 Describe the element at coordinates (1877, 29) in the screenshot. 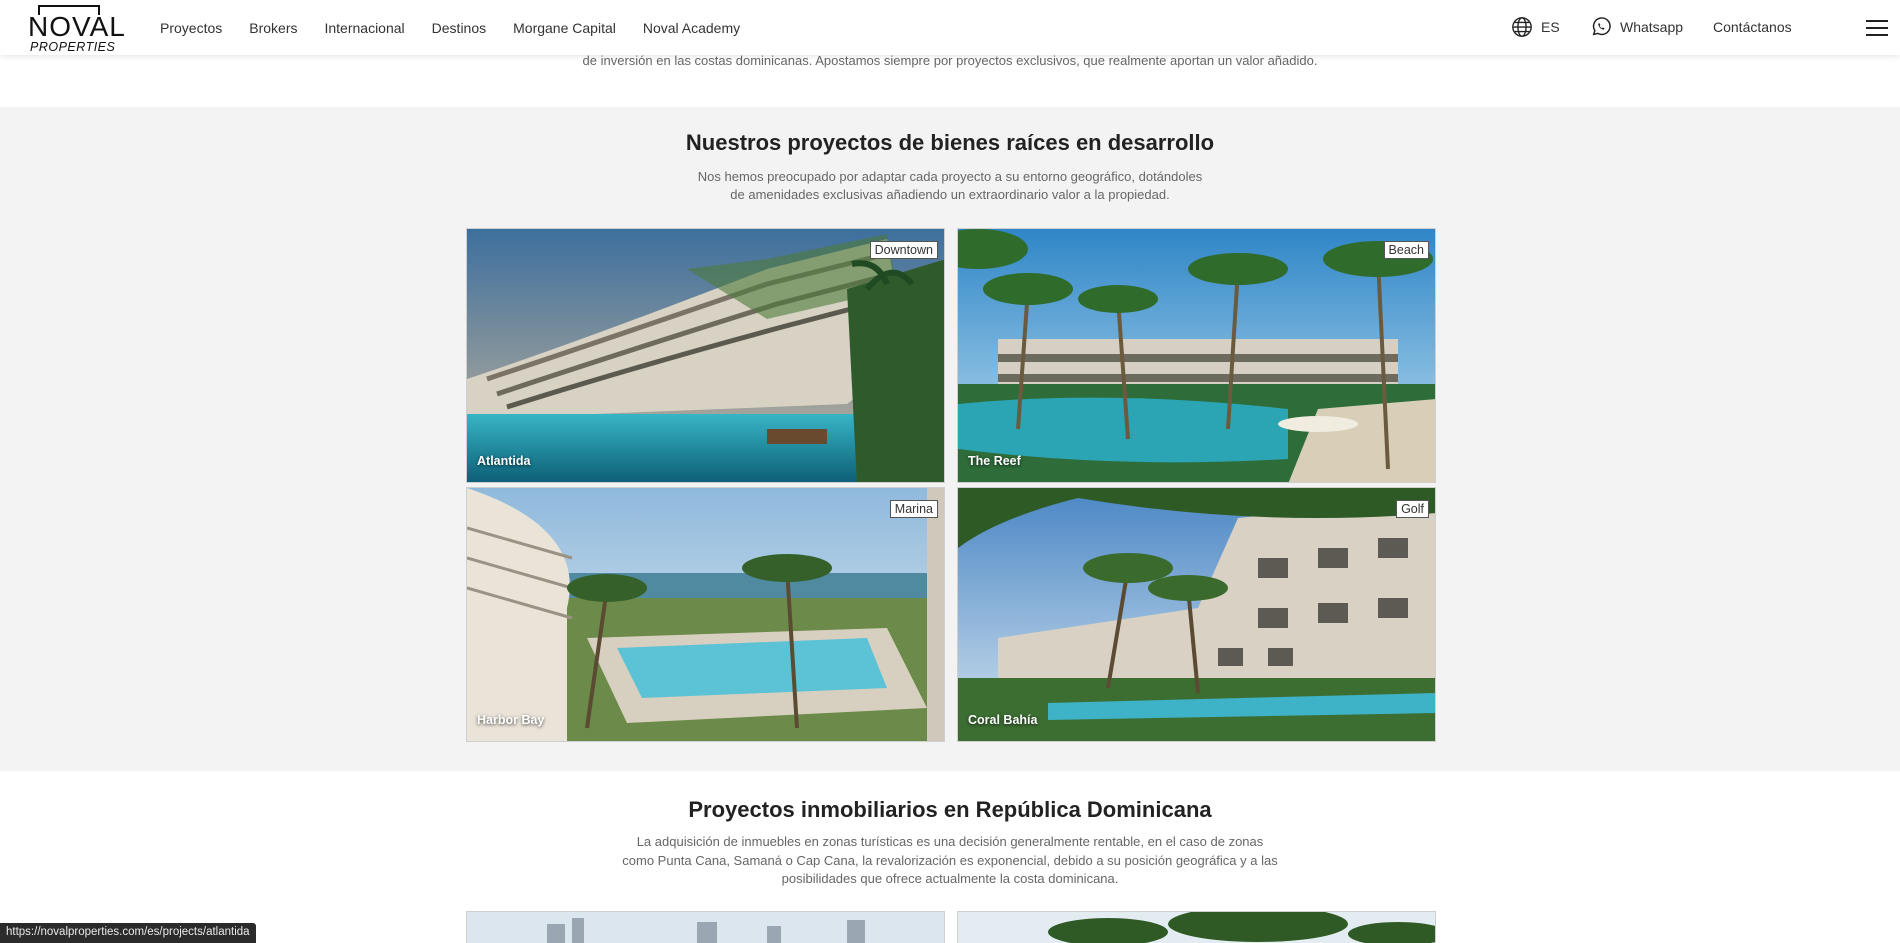

I see `menu-icon` at that location.